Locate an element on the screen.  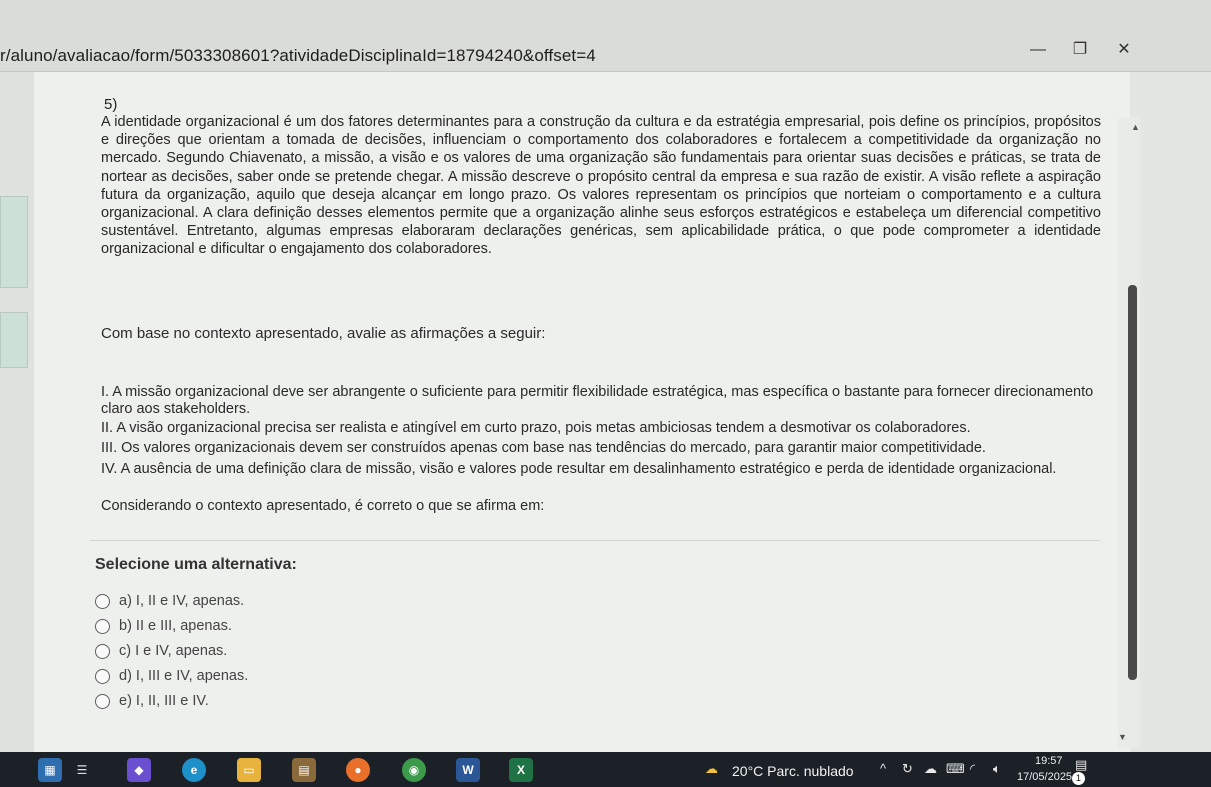
option-label: c) I e IV, apenas. is located at coordinates (173, 651).